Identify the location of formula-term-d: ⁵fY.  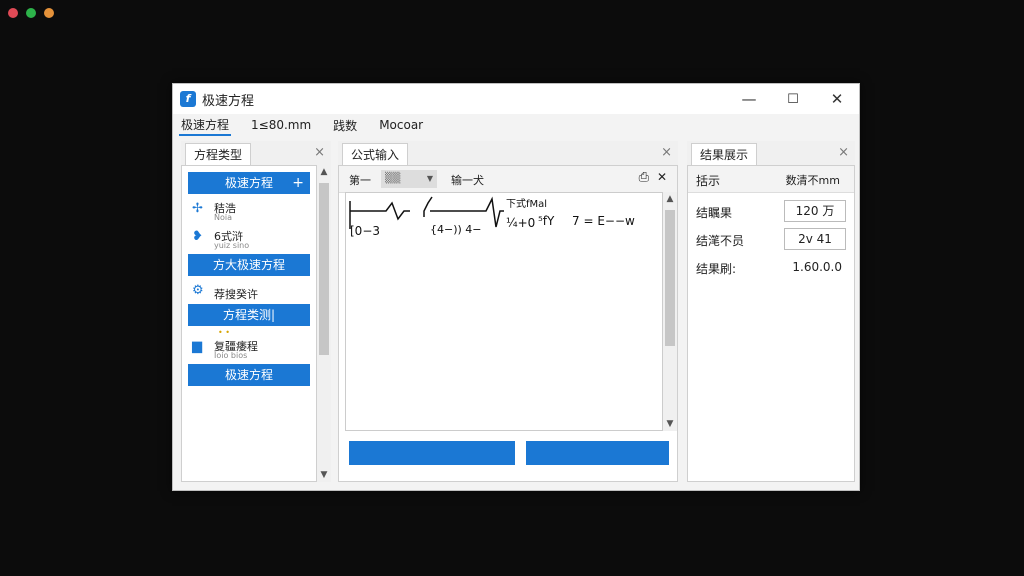
(546, 221).